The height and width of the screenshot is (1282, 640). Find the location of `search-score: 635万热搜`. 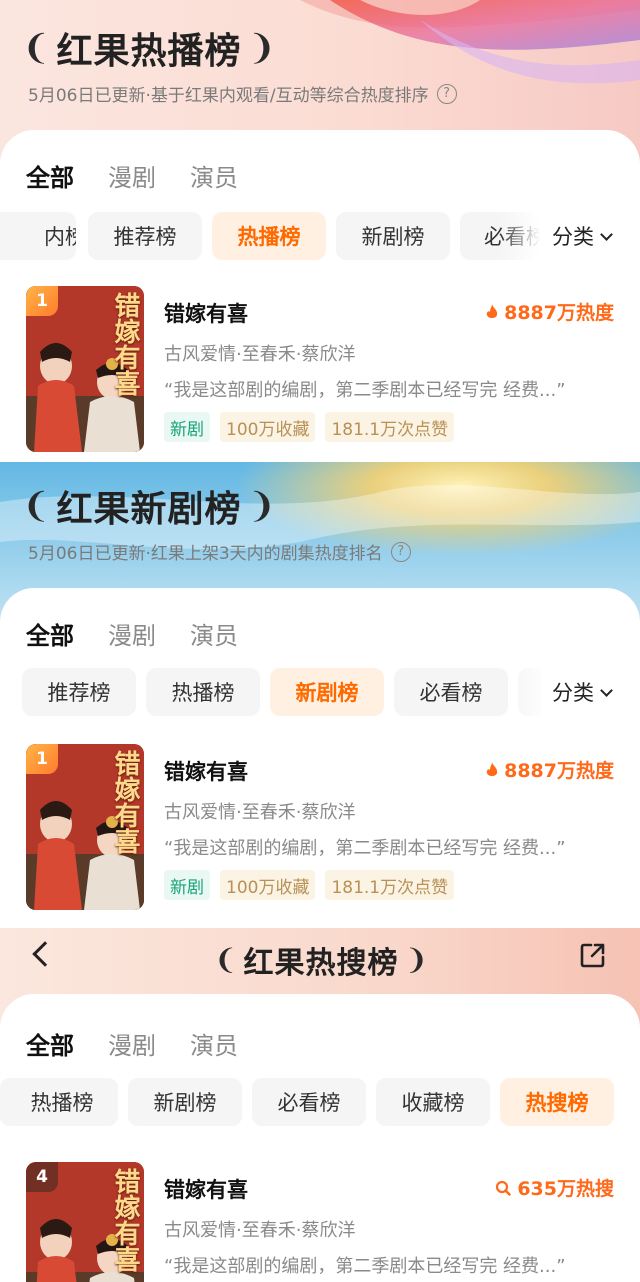

search-score: 635万热搜 is located at coordinates (554, 1187).